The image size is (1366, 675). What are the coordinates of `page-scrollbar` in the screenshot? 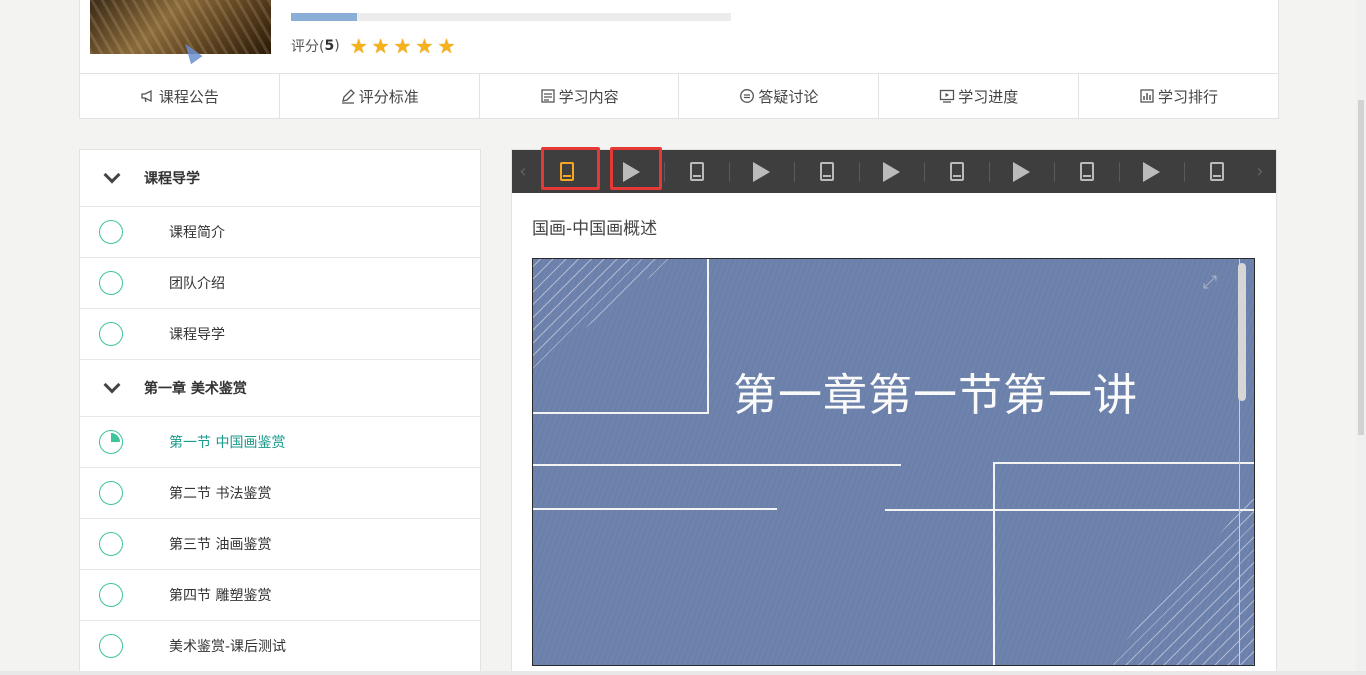 It's located at (1361, 337).